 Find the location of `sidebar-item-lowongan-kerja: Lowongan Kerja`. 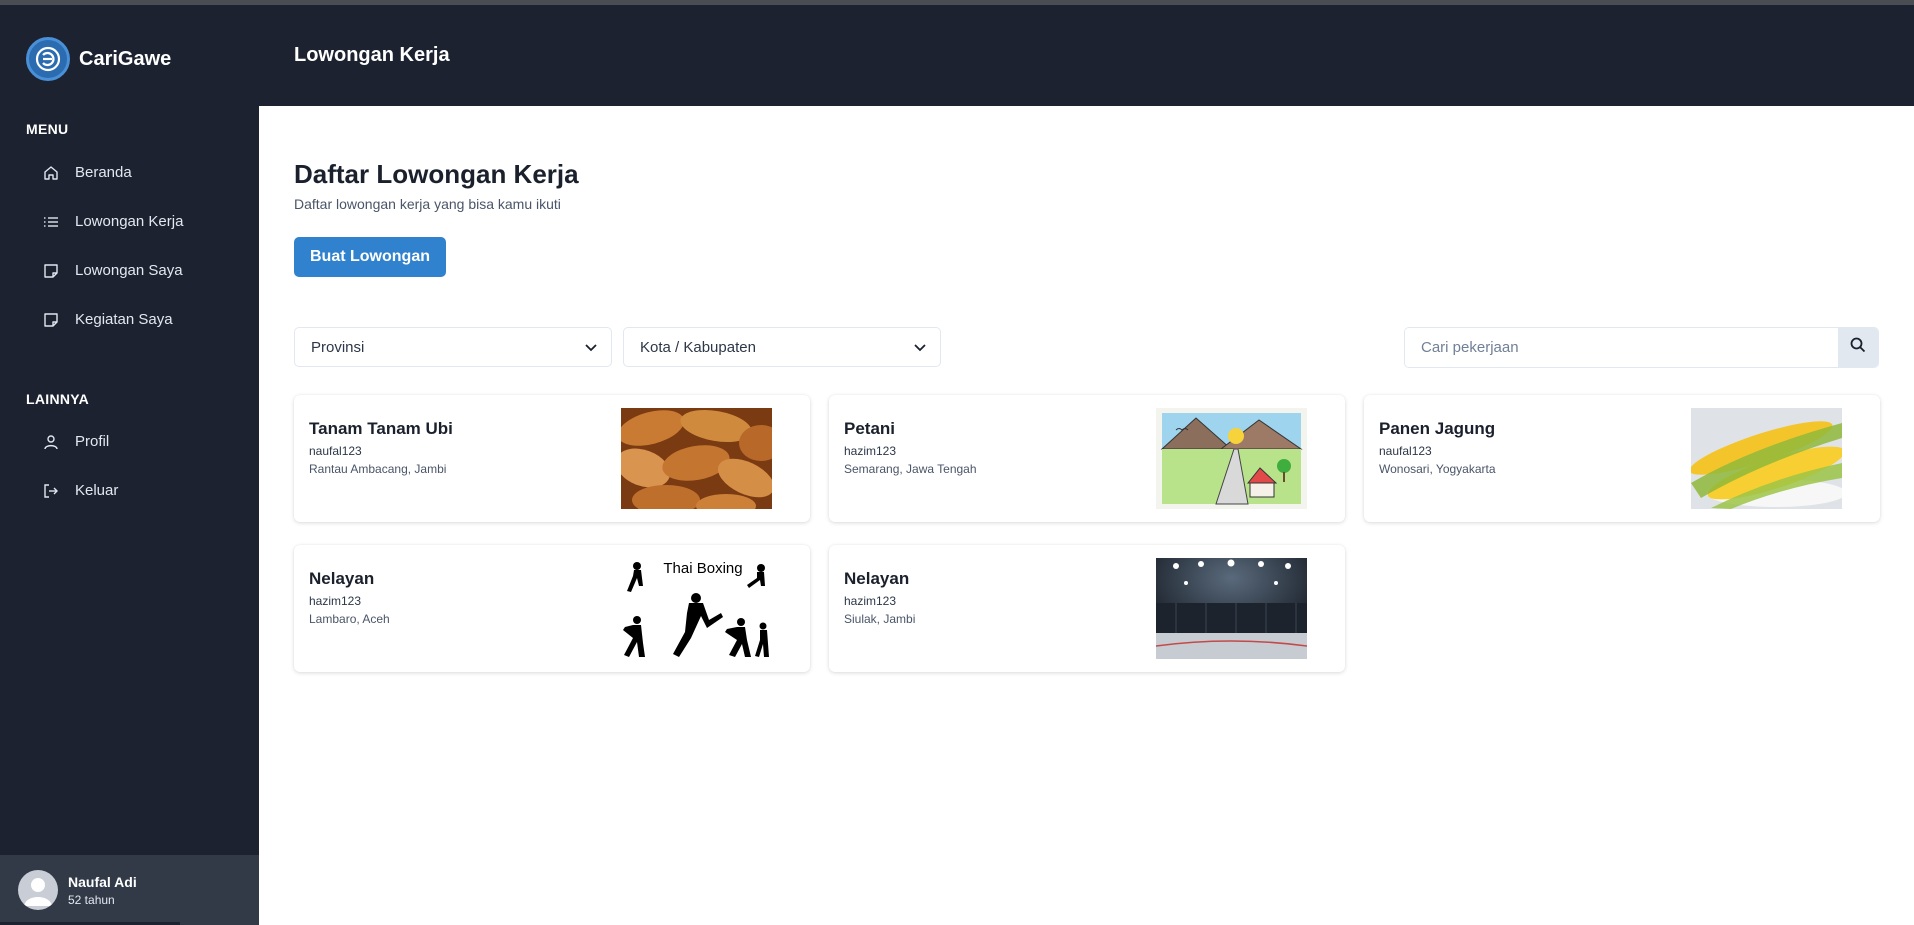

sidebar-item-lowongan-kerja: Lowongan Kerja is located at coordinates (129, 221).